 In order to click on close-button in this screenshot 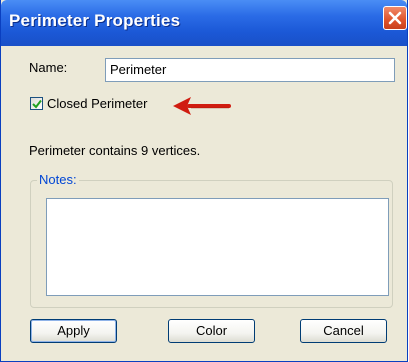, I will do `click(395, 18)`.